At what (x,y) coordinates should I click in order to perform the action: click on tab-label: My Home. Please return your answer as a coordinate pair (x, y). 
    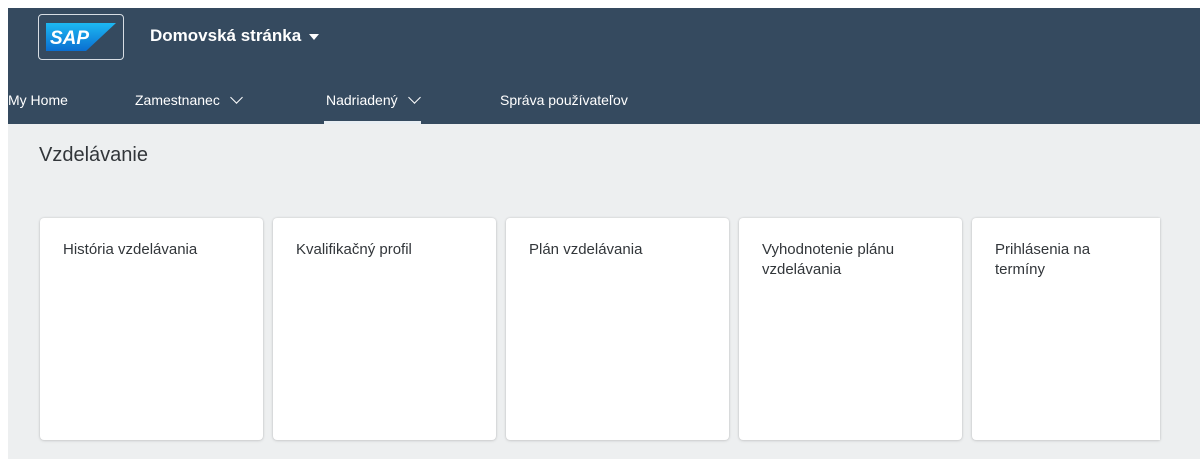
    Looking at the image, I should click on (38, 100).